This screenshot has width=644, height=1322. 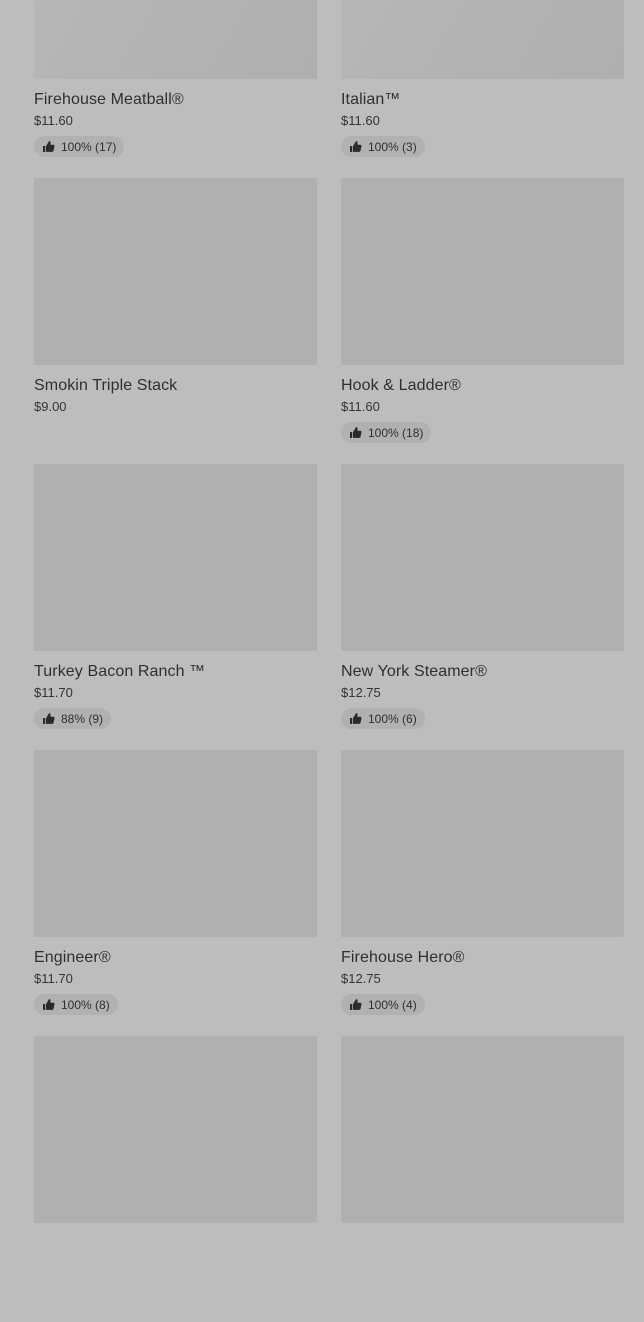 I want to click on menu-item-name: Engineer®, so click(x=72, y=957).